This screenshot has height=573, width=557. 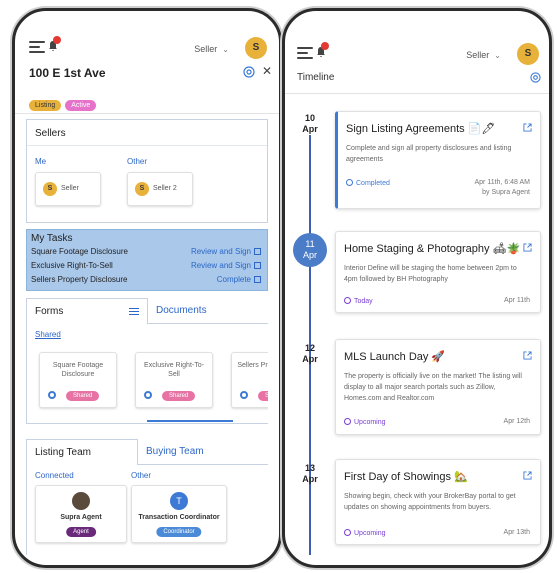 What do you see at coordinates (79, 279) in the screenshot?
I see `task-name: Sellers Property Disclosure` at bounding box center [79, 279].